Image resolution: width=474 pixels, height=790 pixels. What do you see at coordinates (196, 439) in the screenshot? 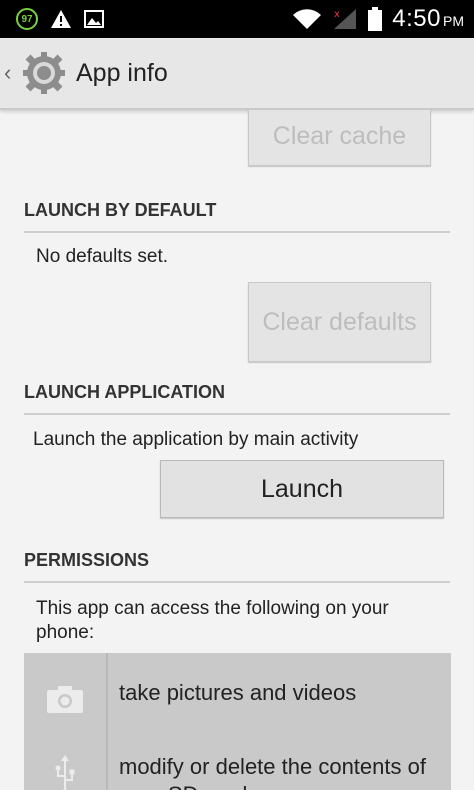
I see `launch-description-text: Launch the application by main activity` at bounding box center [196, 439].